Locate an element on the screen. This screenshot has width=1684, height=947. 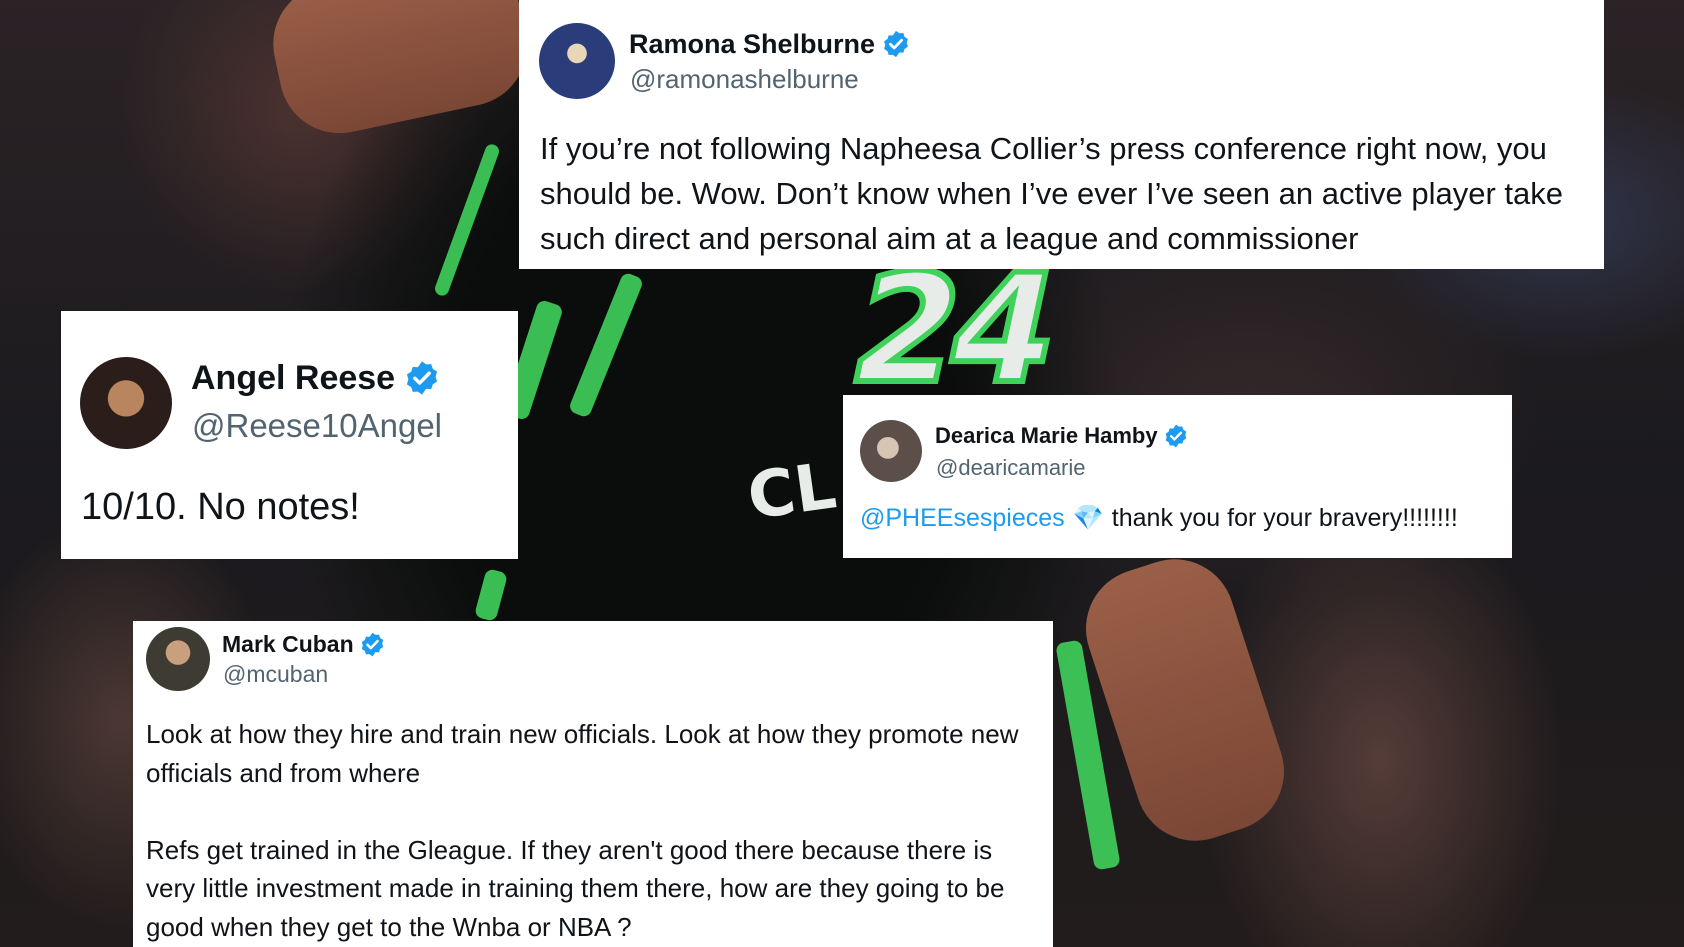
author-name: Angel Reese is located at coordinates (293, 378).